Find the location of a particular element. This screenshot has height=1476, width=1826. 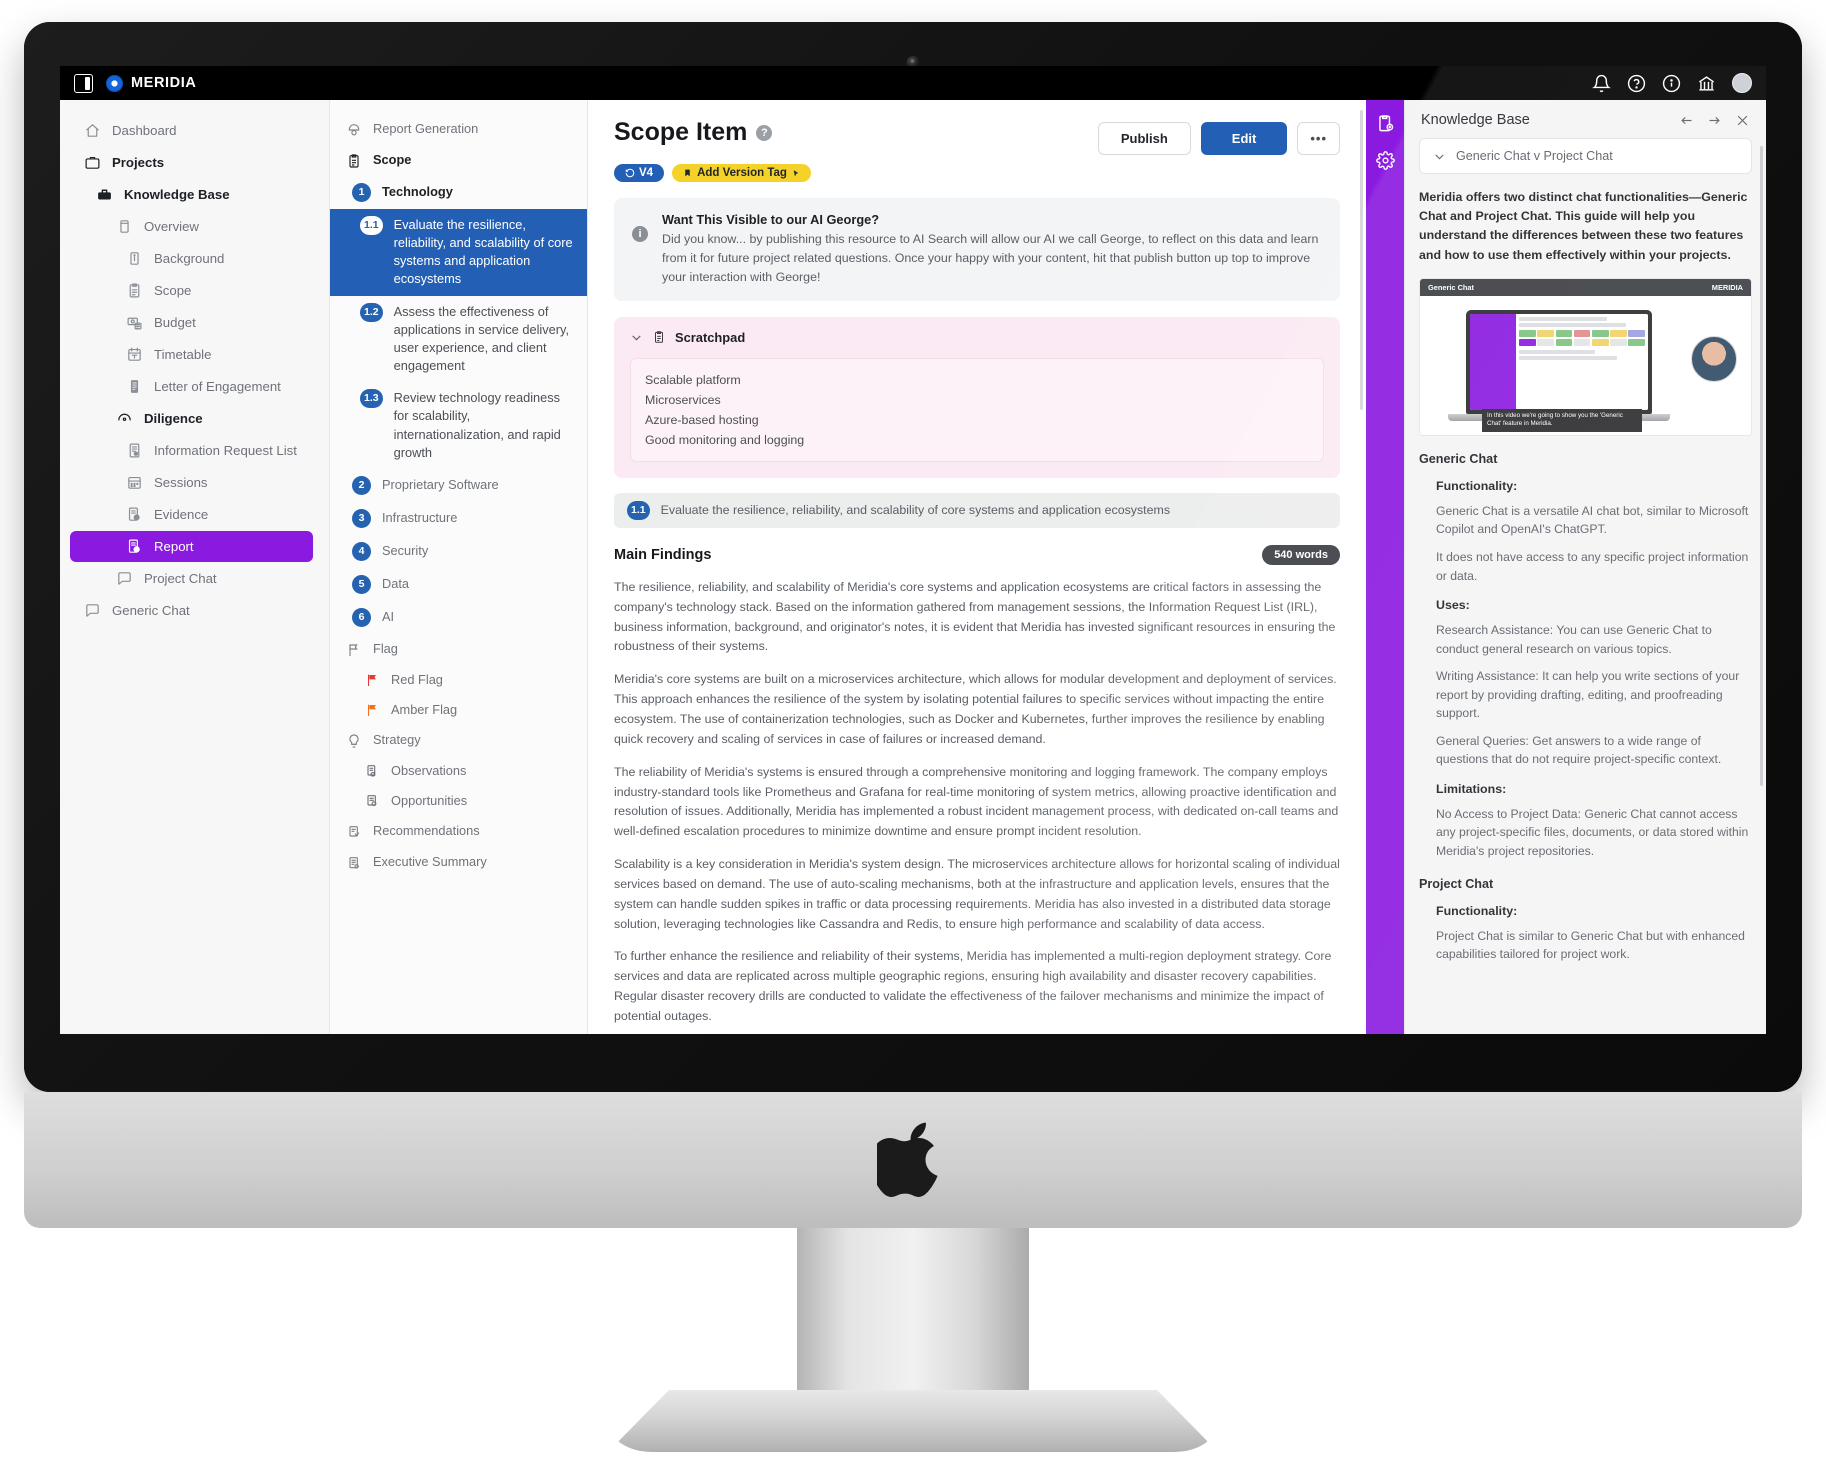

cursor-icon is located at coordinates (796, 172).